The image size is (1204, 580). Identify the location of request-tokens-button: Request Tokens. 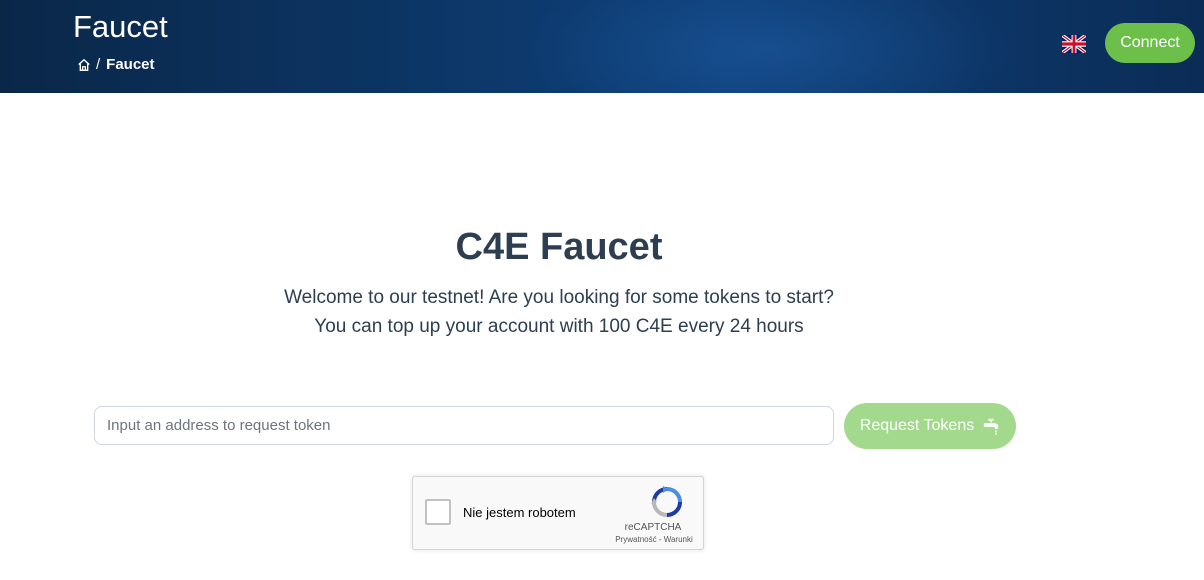
(930, 426).